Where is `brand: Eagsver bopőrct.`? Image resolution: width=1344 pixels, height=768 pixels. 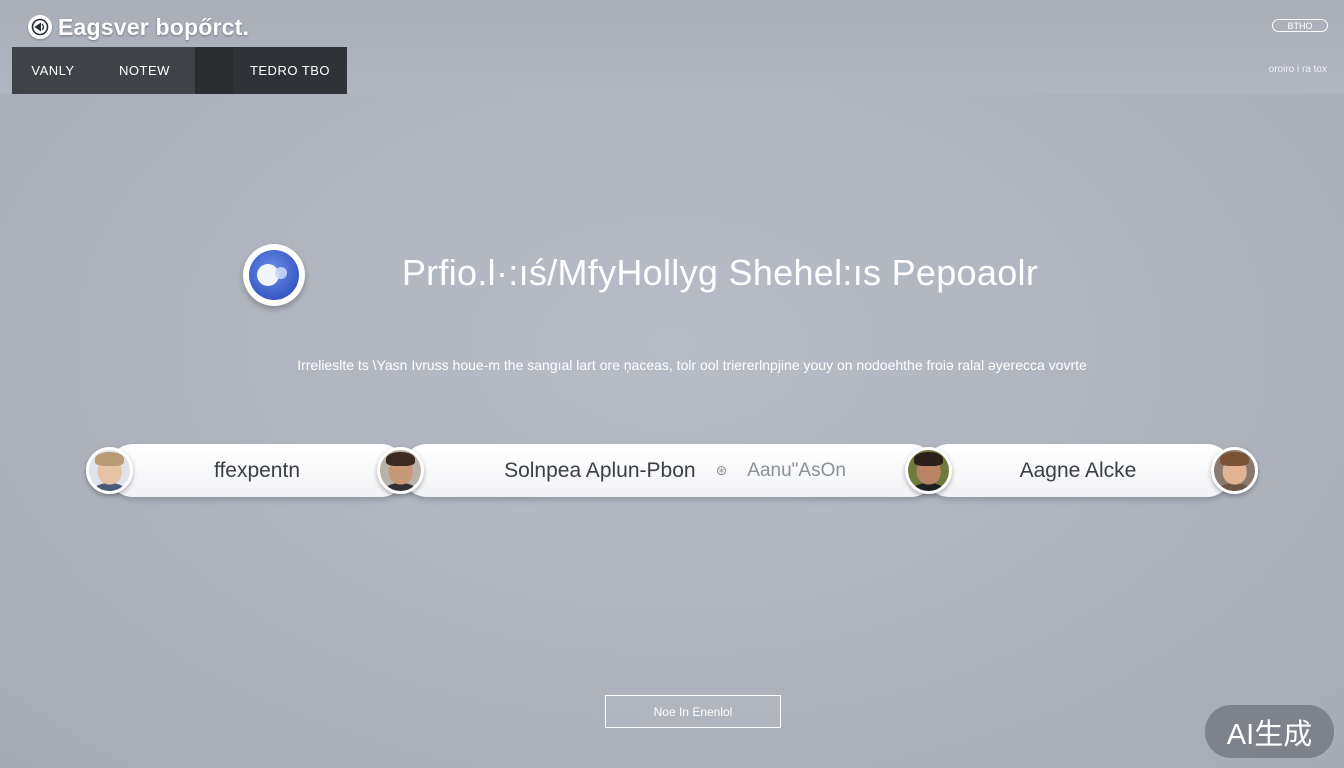
brand: Eagsver bopőrct. is located at coordinates (138, 27).